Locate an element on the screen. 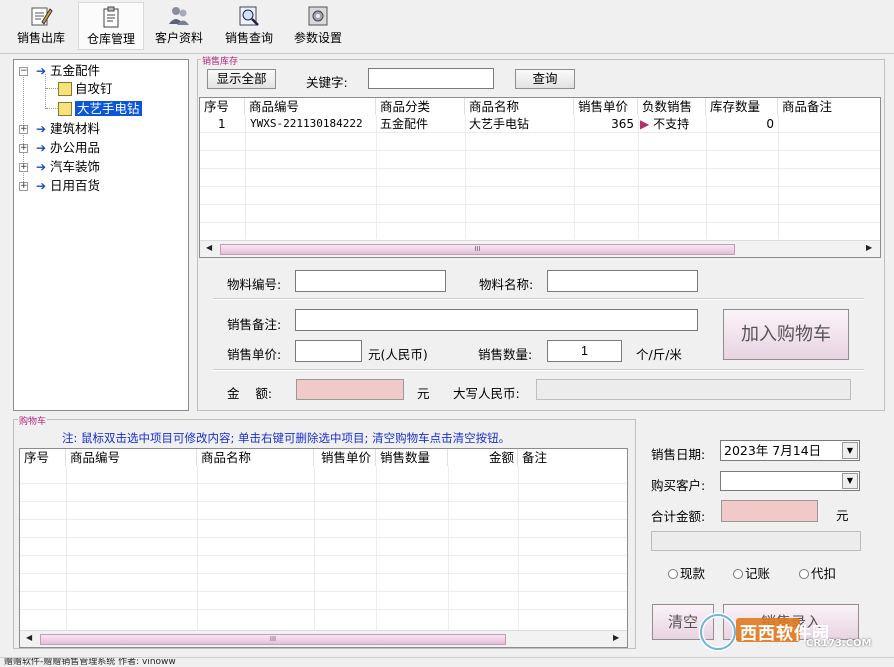 The width and height of the screenshot is (894, 667). sale-date-label: 销售日期: is located at coordinates (678, 454).